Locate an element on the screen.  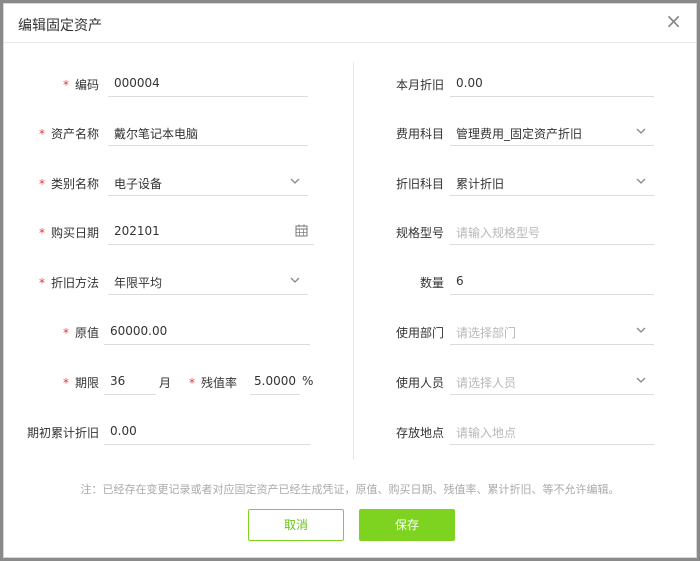
row-period-salvage: * 期限 36 月 * 残值率 5.0000 % is located at coordinates (174, 382).